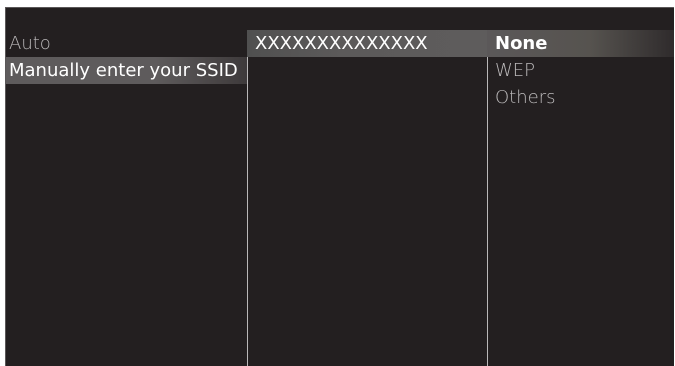 Image resolution: width=675 pixels, height=366 pixels. Describe the element at coordinates (580, 43) in the screenshot. I see `menu-item-none: None` at that location.